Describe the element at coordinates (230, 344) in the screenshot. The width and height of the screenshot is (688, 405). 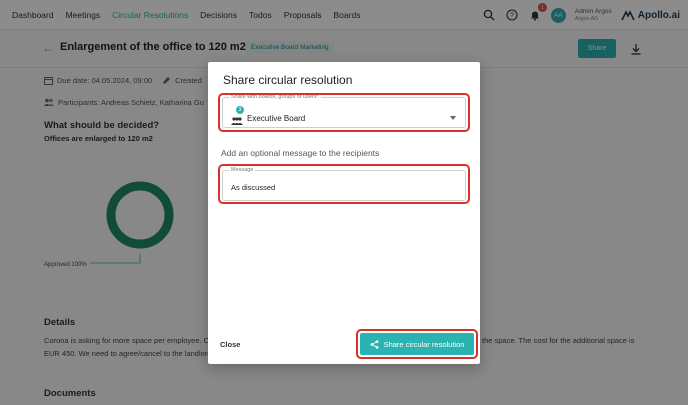
I see `close-button: Close` at that location.